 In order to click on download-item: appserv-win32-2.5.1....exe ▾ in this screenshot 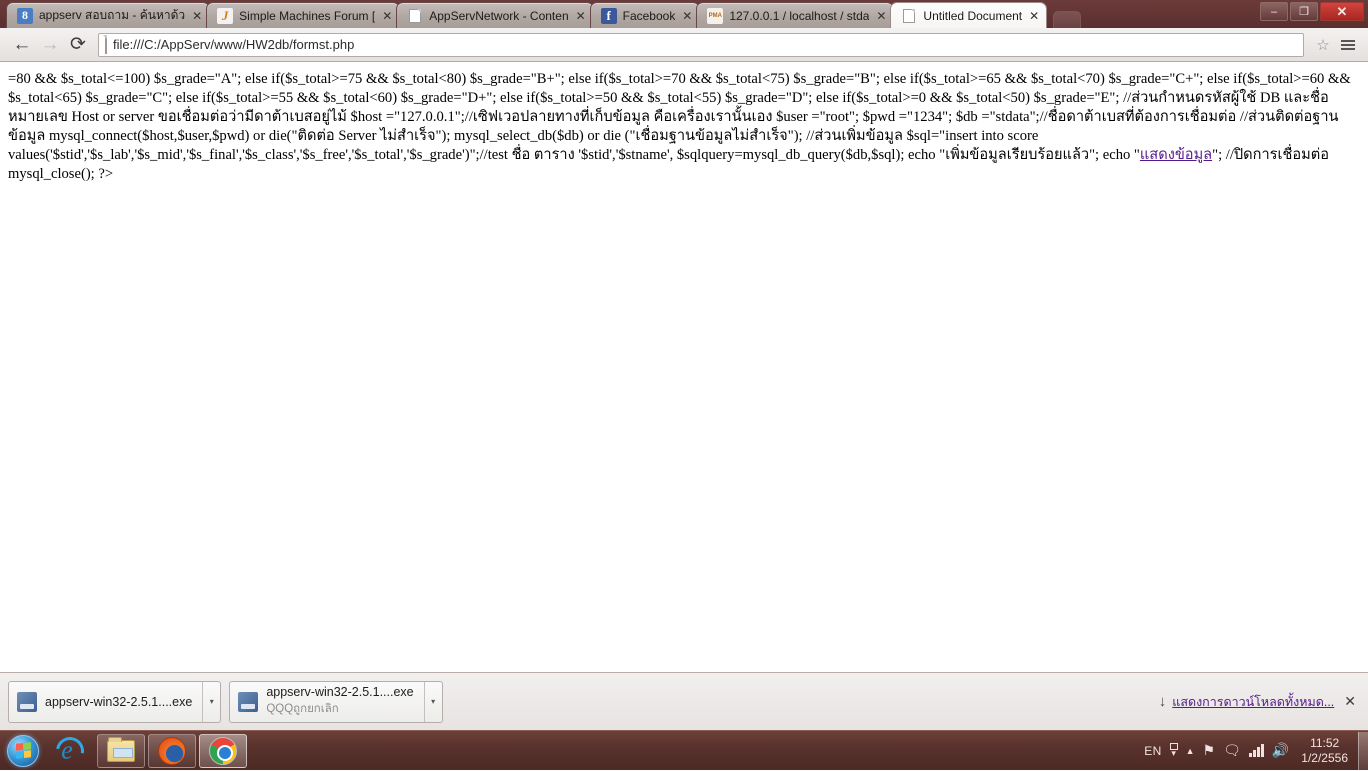, I will do `click(115, 701)`.